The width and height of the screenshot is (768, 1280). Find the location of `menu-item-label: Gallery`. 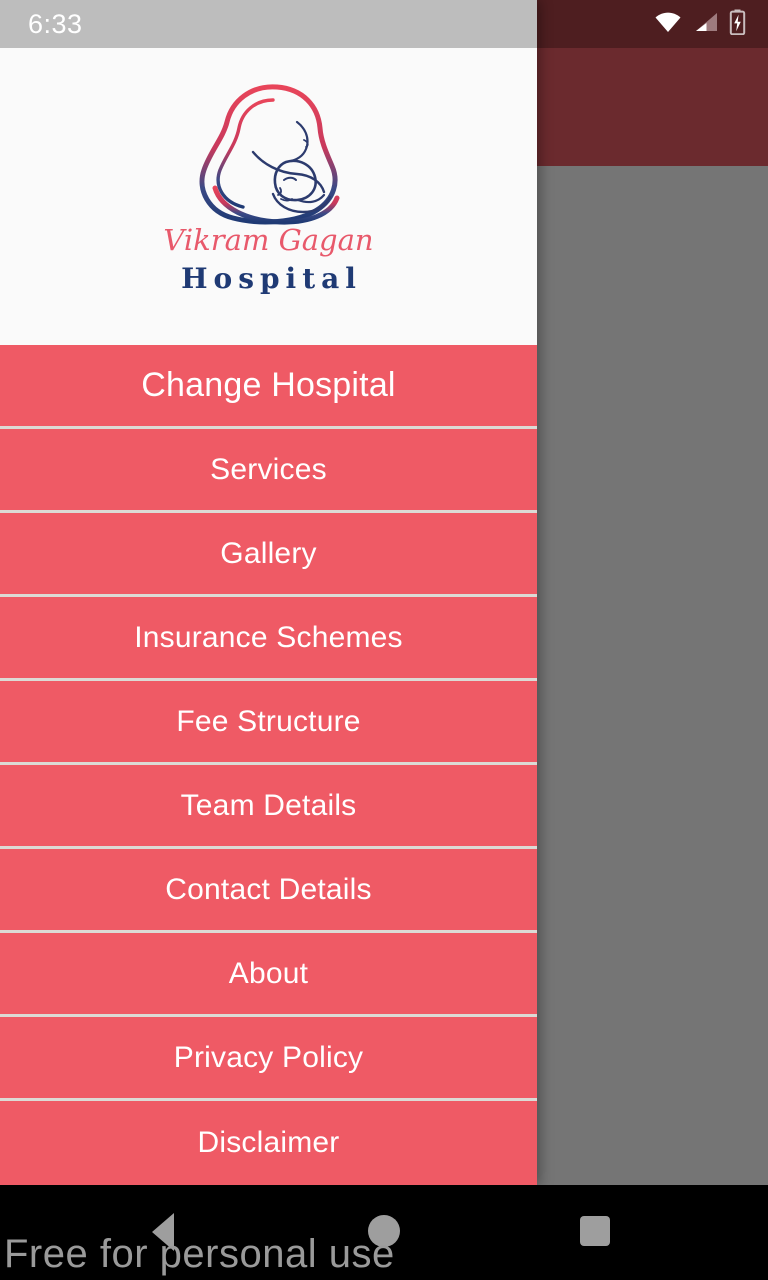

menu-item-label: Gallery is located at coordinates (268, 553).